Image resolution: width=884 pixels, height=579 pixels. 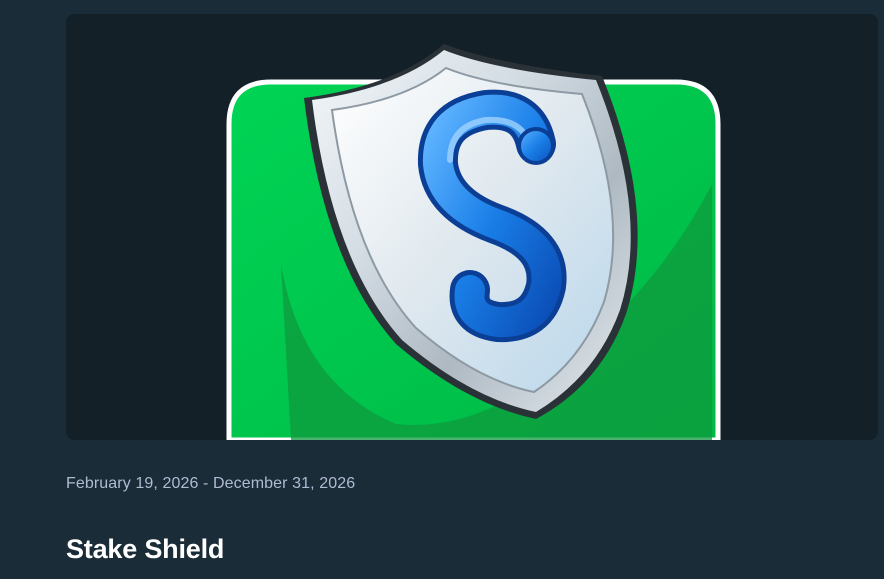 What do you see at coordinates (211, 483) in the screenshot?
I see `promotion-date-range: February 19, 2026 - December 31, 2026` at bounding box center [211, 483].